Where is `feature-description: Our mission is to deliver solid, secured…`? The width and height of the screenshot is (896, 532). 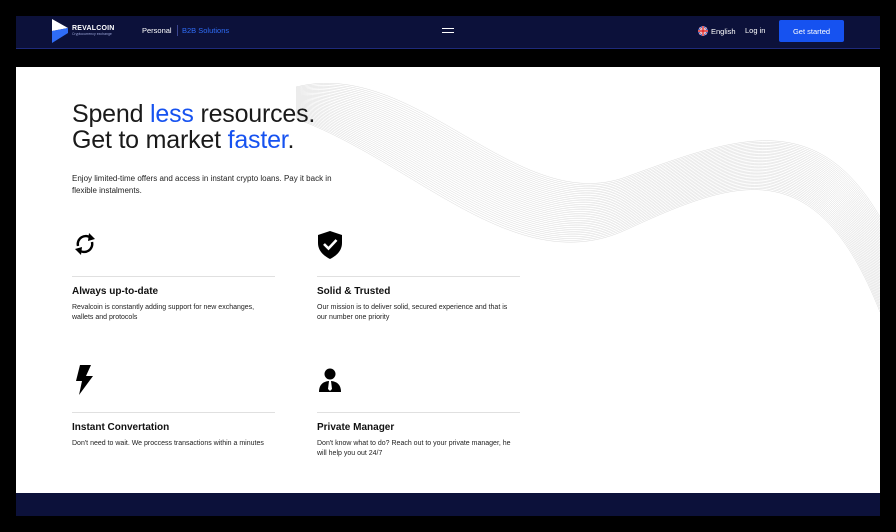
feature-description: Our mission is to deliver solid, secured… is located at coordinates (412, 312).